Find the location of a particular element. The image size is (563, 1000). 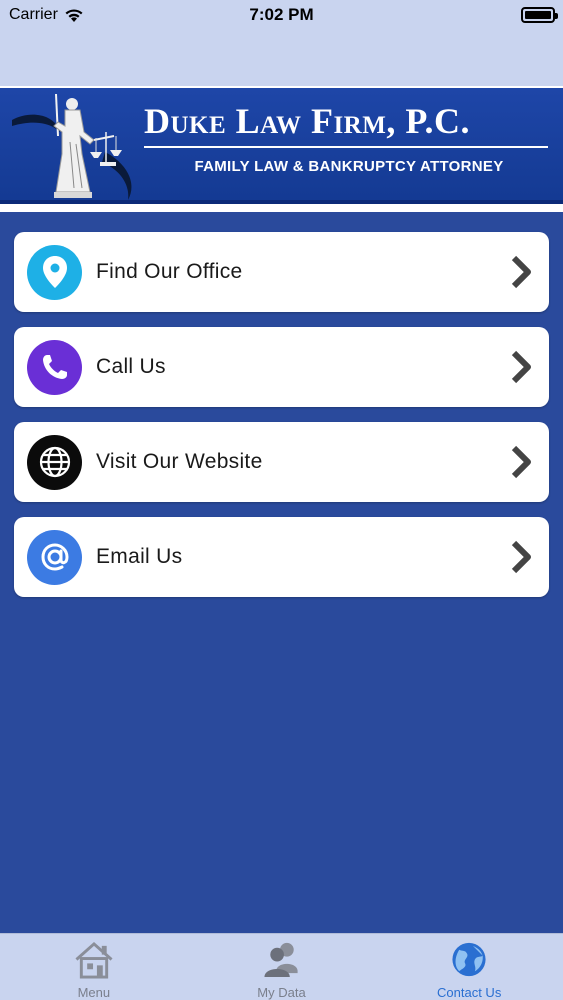

at-sign-icon is located at coordinates (54, 557).